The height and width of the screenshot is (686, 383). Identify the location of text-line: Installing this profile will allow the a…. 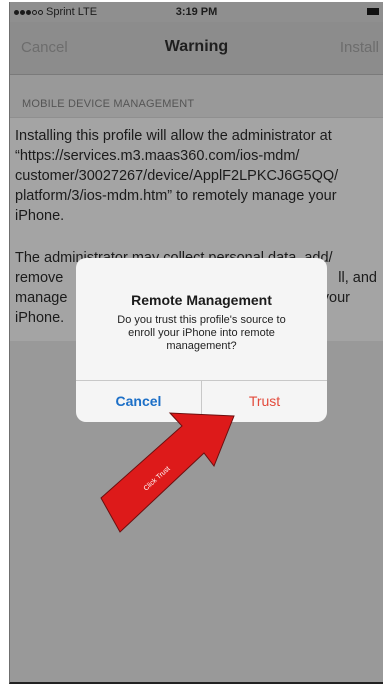
(173, 136).